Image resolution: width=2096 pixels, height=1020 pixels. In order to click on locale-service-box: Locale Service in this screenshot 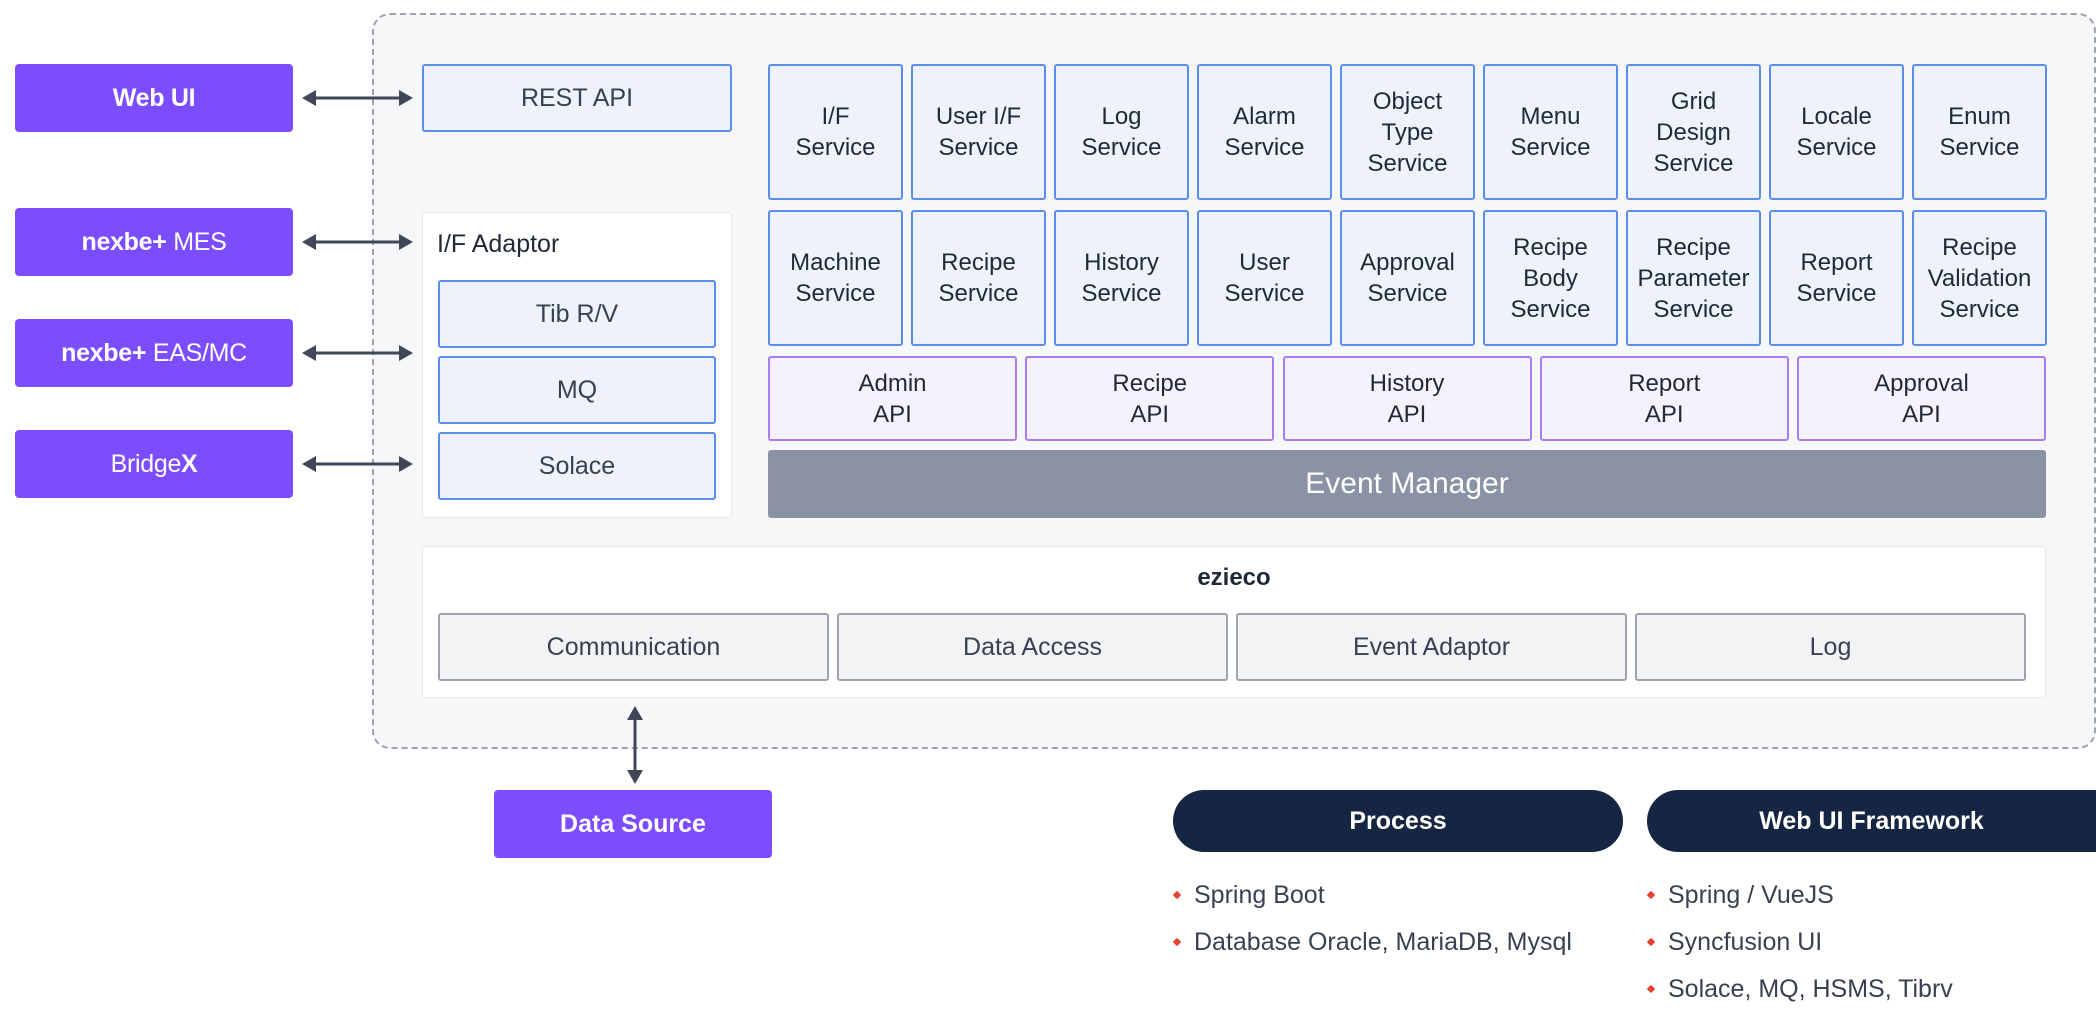, I will do `click(1836, 132)`.